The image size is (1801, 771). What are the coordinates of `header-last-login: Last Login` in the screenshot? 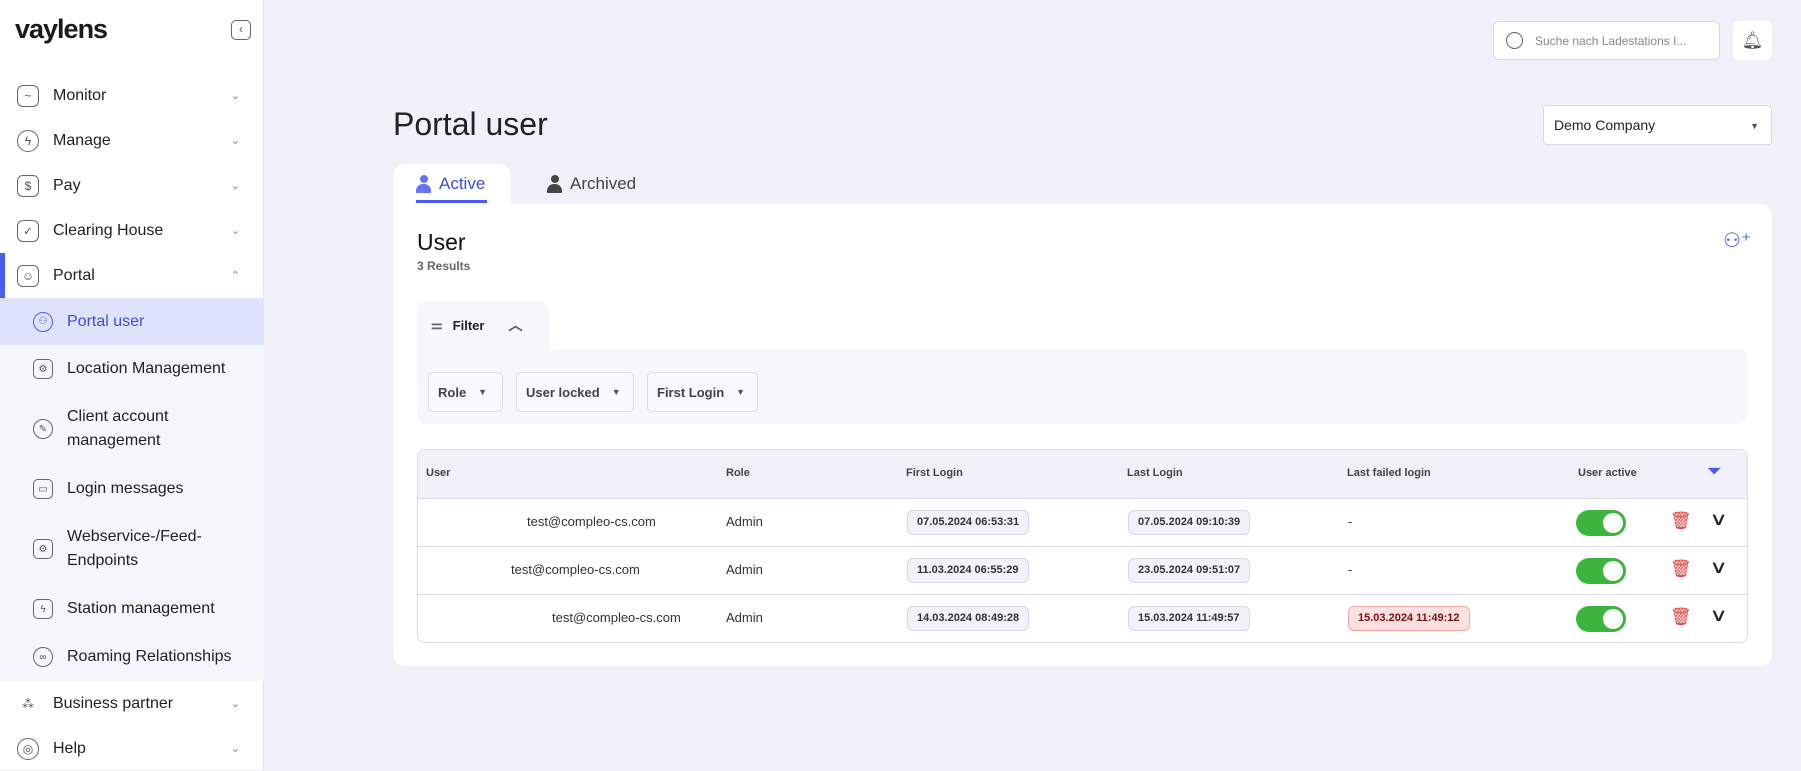 It's located at (1155, 473).